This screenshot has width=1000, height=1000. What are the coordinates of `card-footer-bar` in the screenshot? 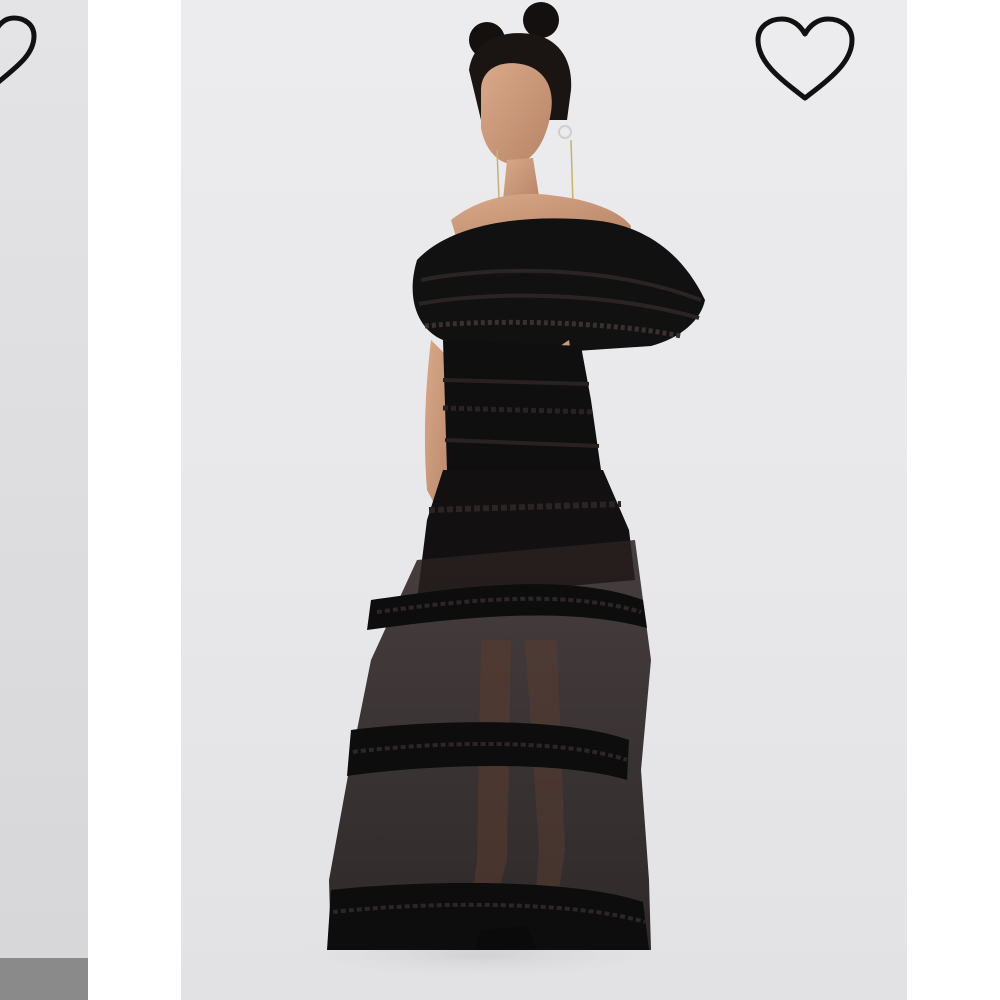 It's located at (44, 979).